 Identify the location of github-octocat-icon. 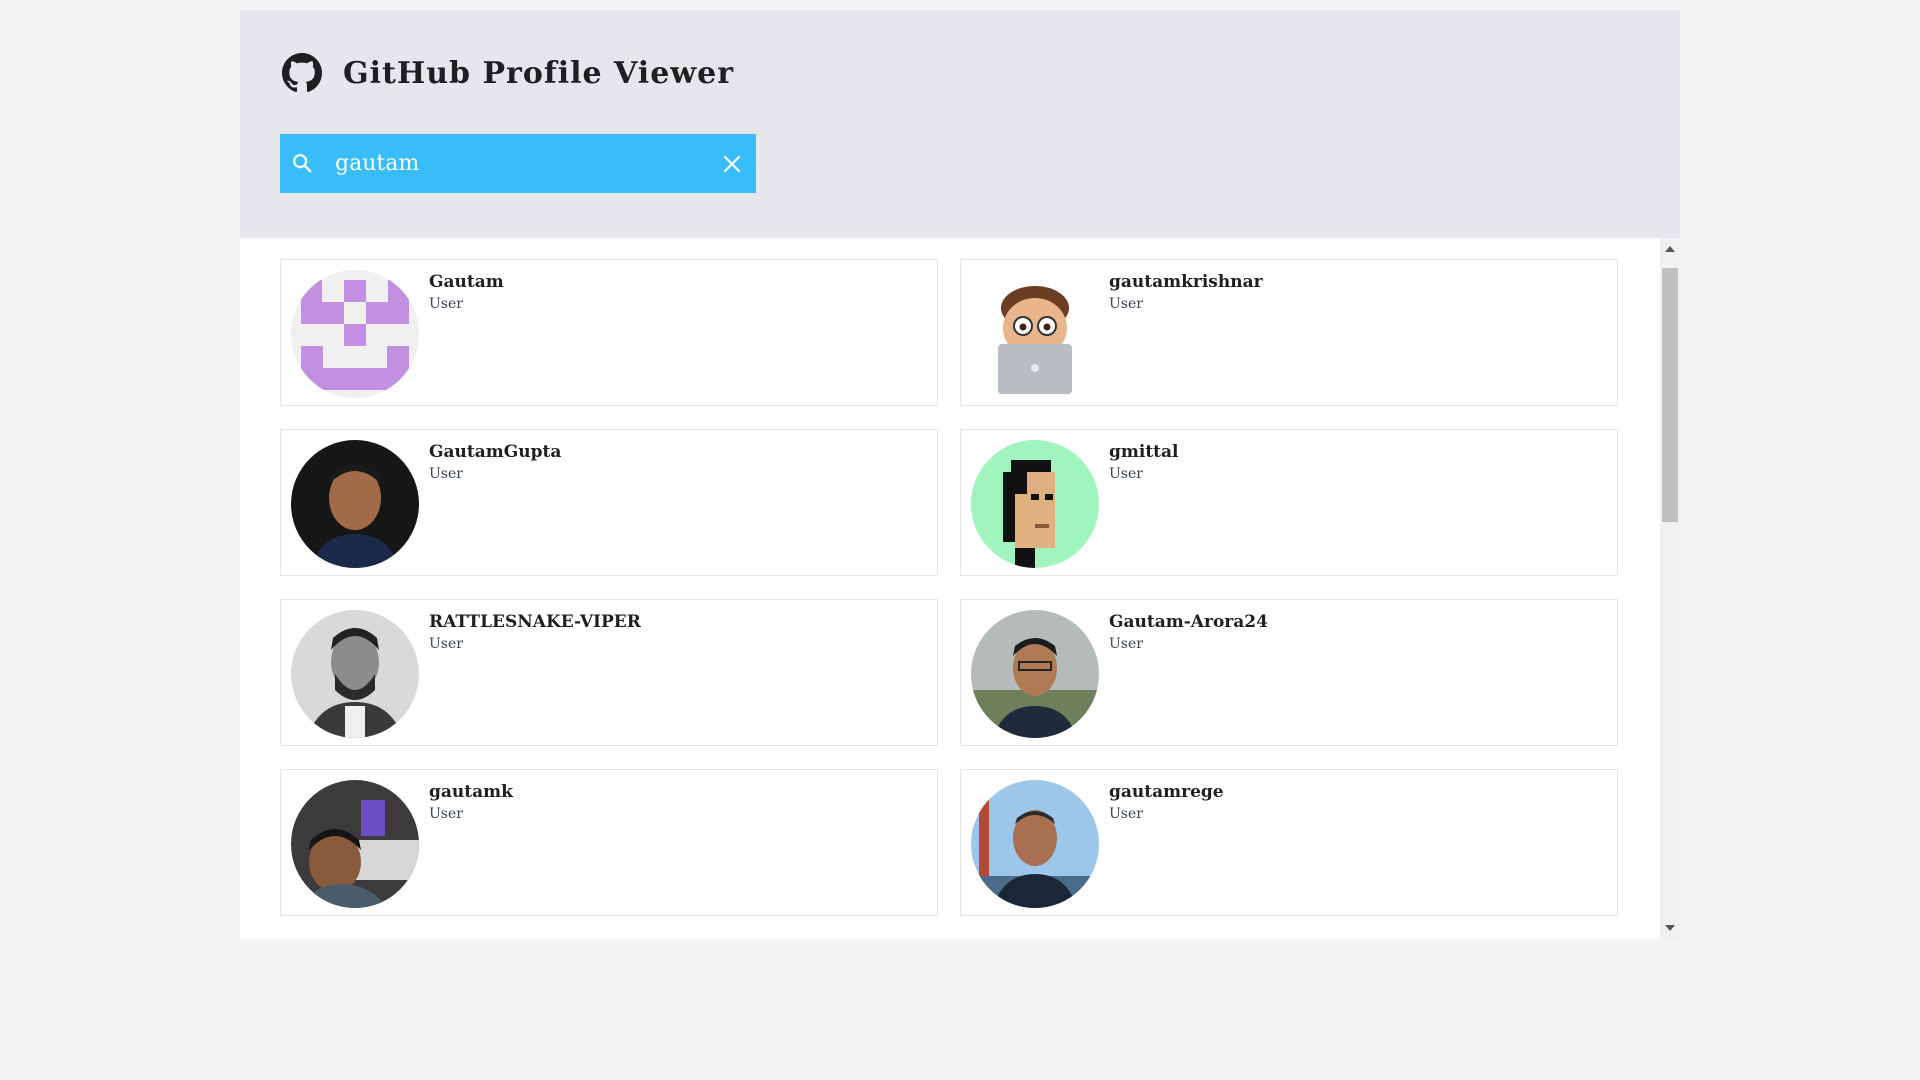
(302, 73).